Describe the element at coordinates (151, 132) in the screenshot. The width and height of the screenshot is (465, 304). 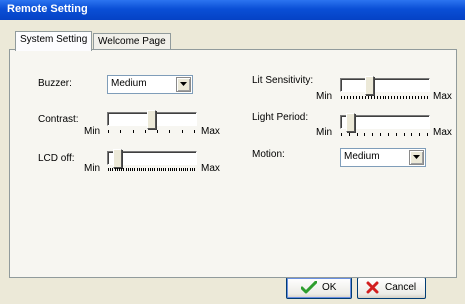
I see `contrast-ticks` at that location.